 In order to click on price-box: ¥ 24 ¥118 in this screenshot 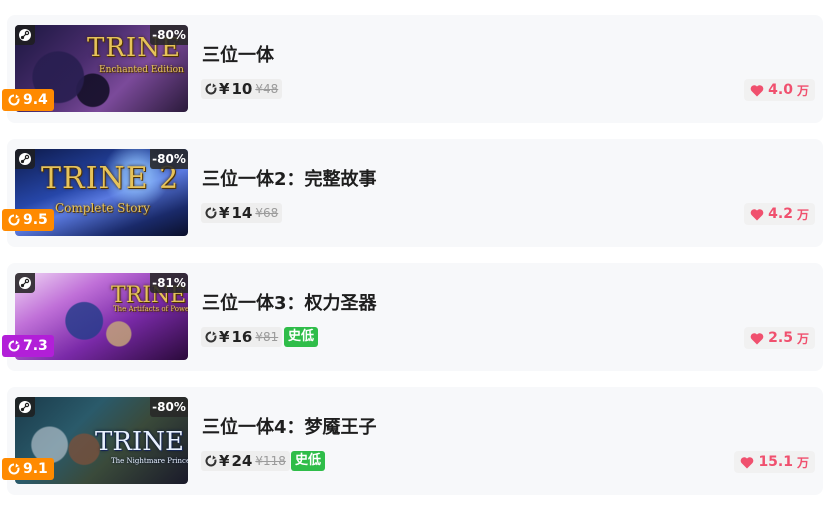, I will do `click(245, 461)`.